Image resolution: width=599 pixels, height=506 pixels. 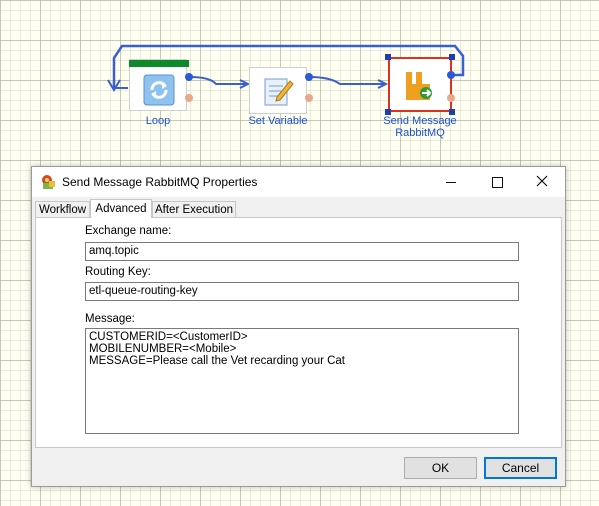 I want to click on loop-output-port, so click(x=189, y=77).